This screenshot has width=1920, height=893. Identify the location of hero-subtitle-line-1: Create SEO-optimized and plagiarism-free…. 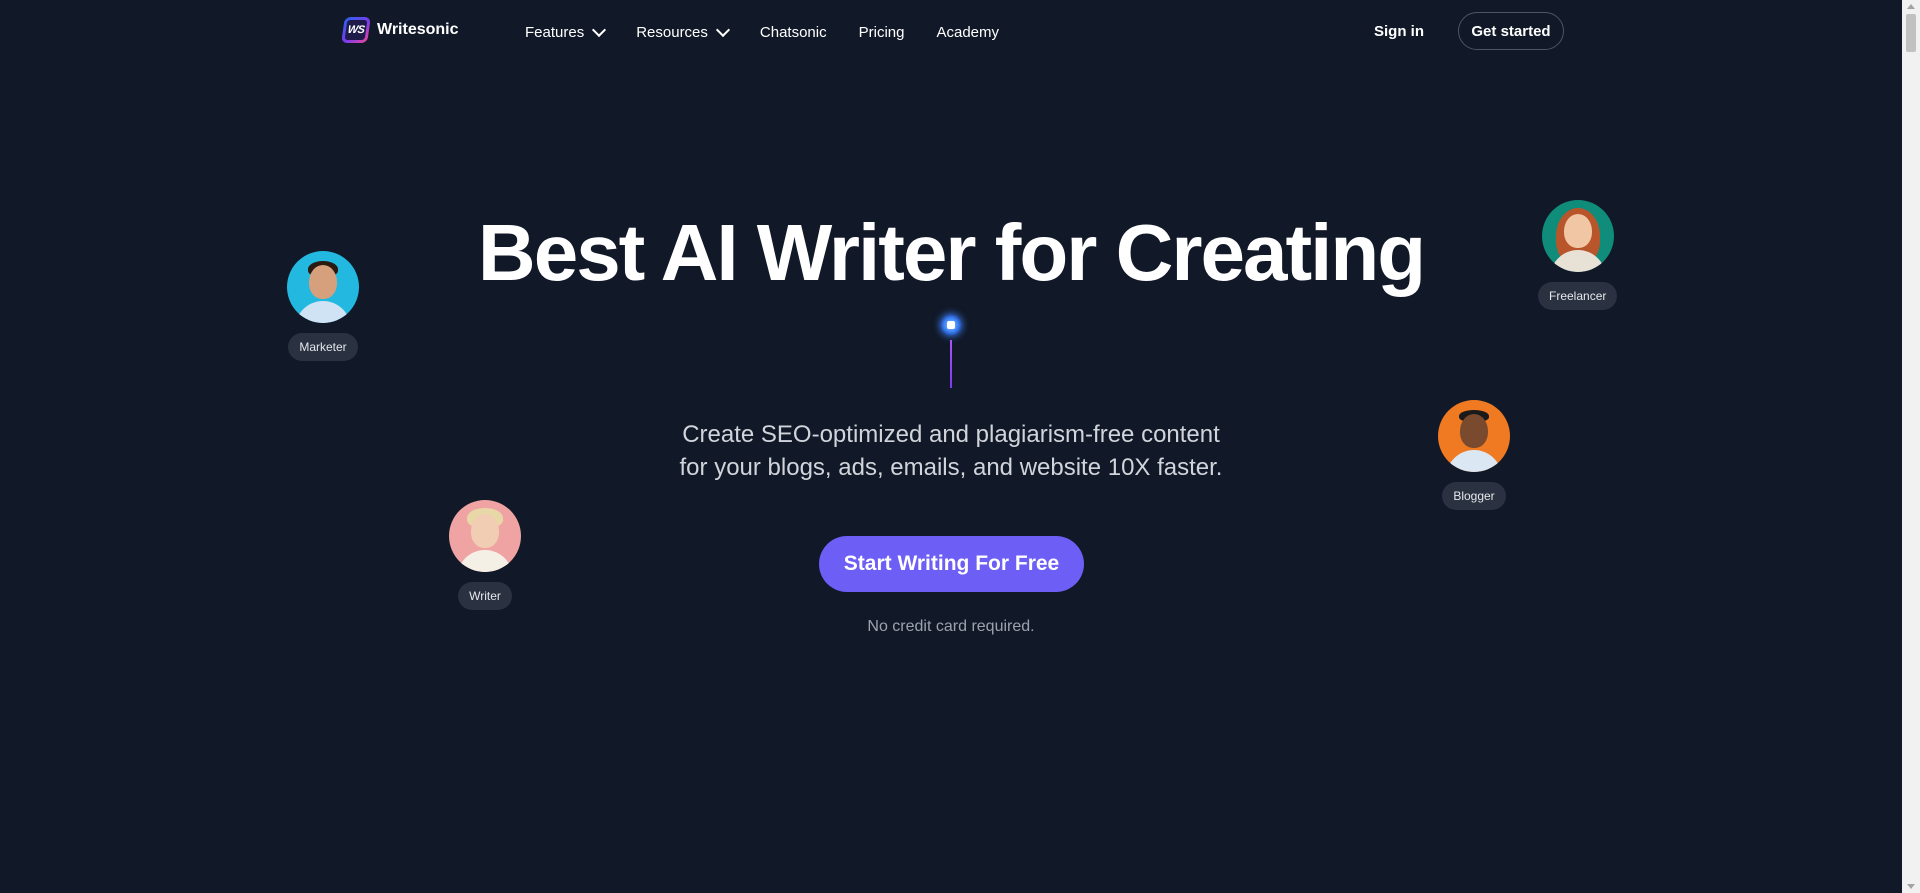
(951, 434).